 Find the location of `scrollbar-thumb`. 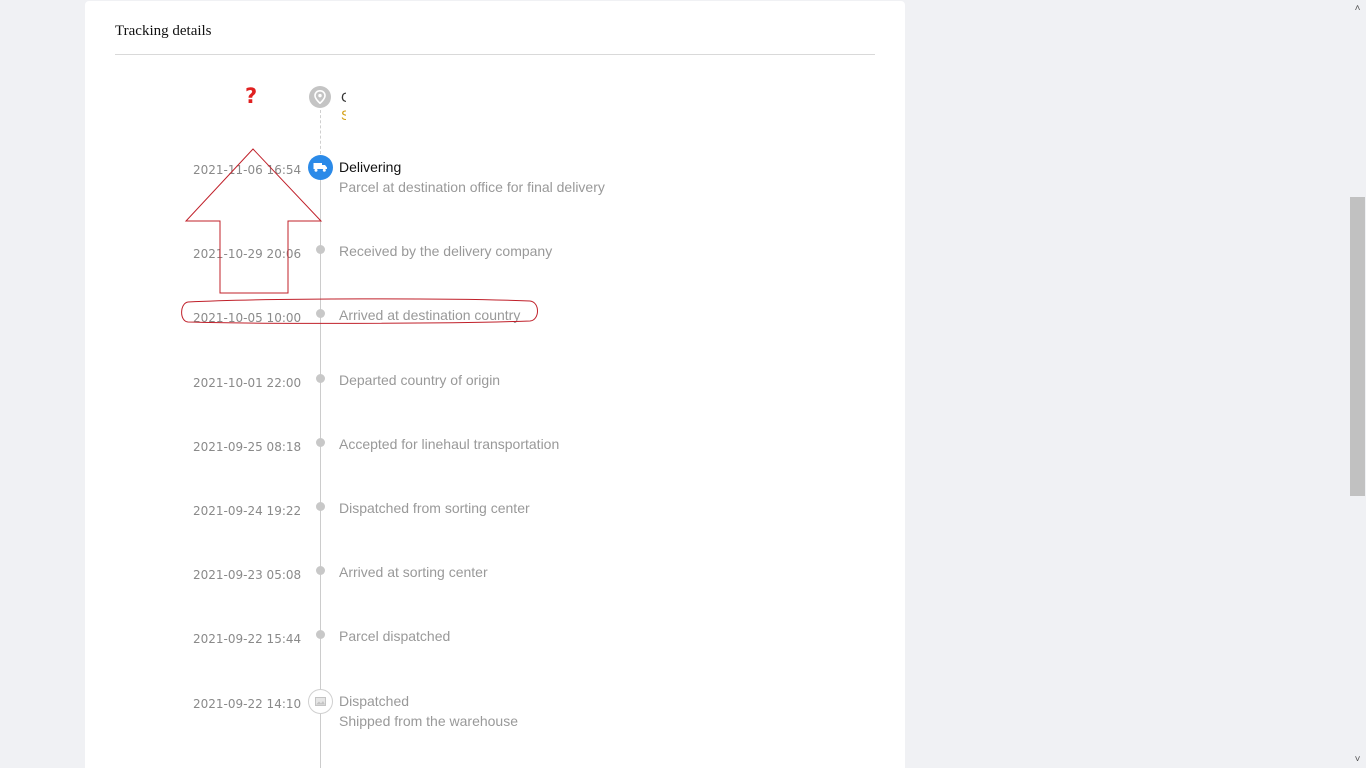

scrollbar-thumb is located at coordinates (1357, 346).